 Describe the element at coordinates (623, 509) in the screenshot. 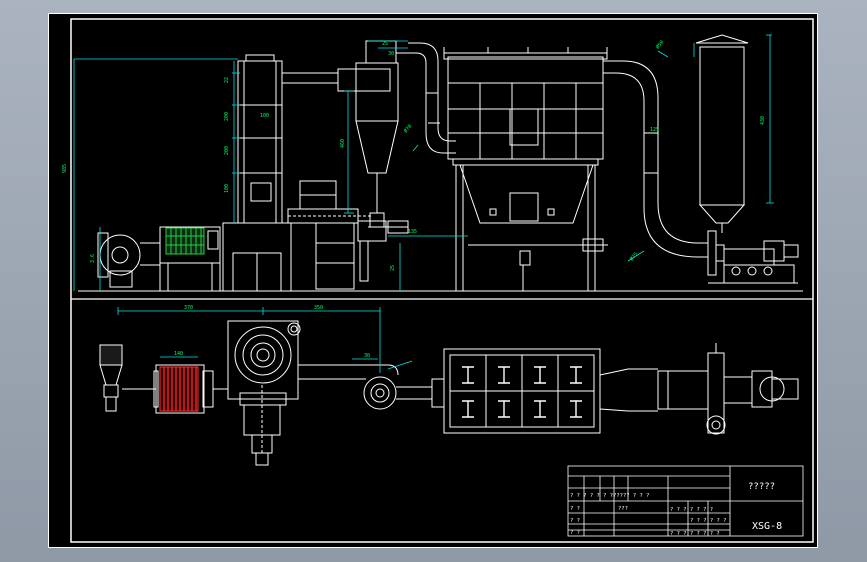

I see `tb-row2-mid: ???` at that location.